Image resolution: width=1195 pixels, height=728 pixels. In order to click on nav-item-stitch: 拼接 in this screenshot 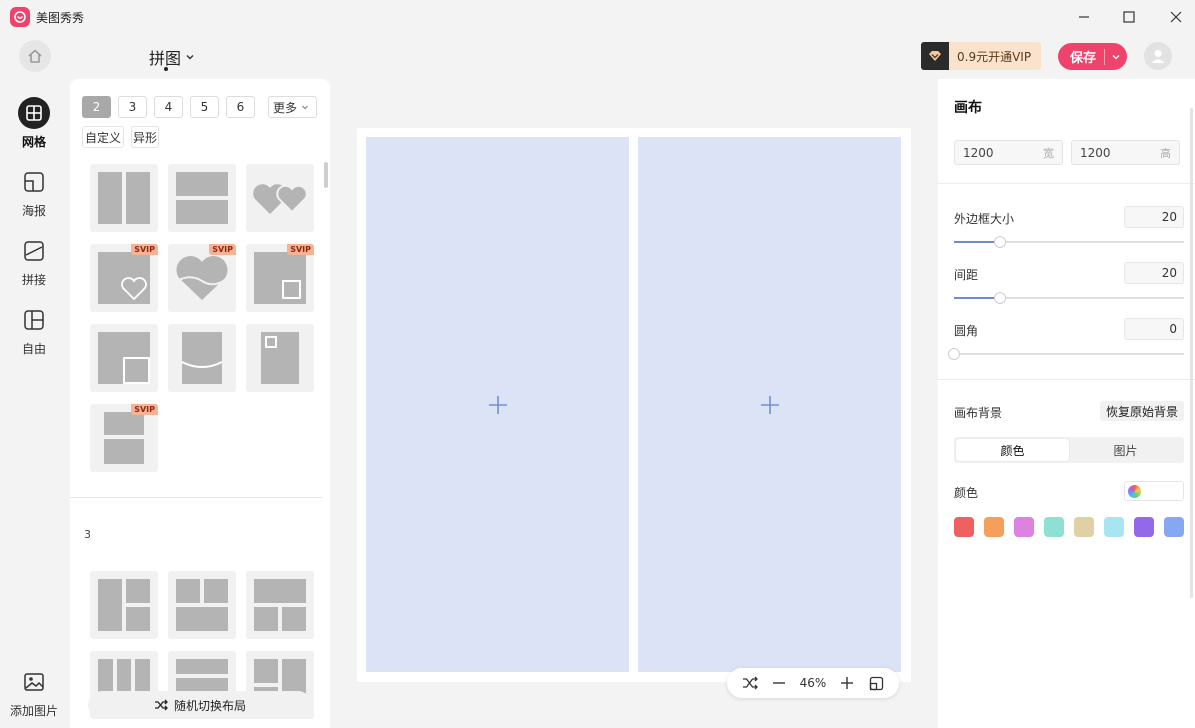, I will do `click(34, 261)`.